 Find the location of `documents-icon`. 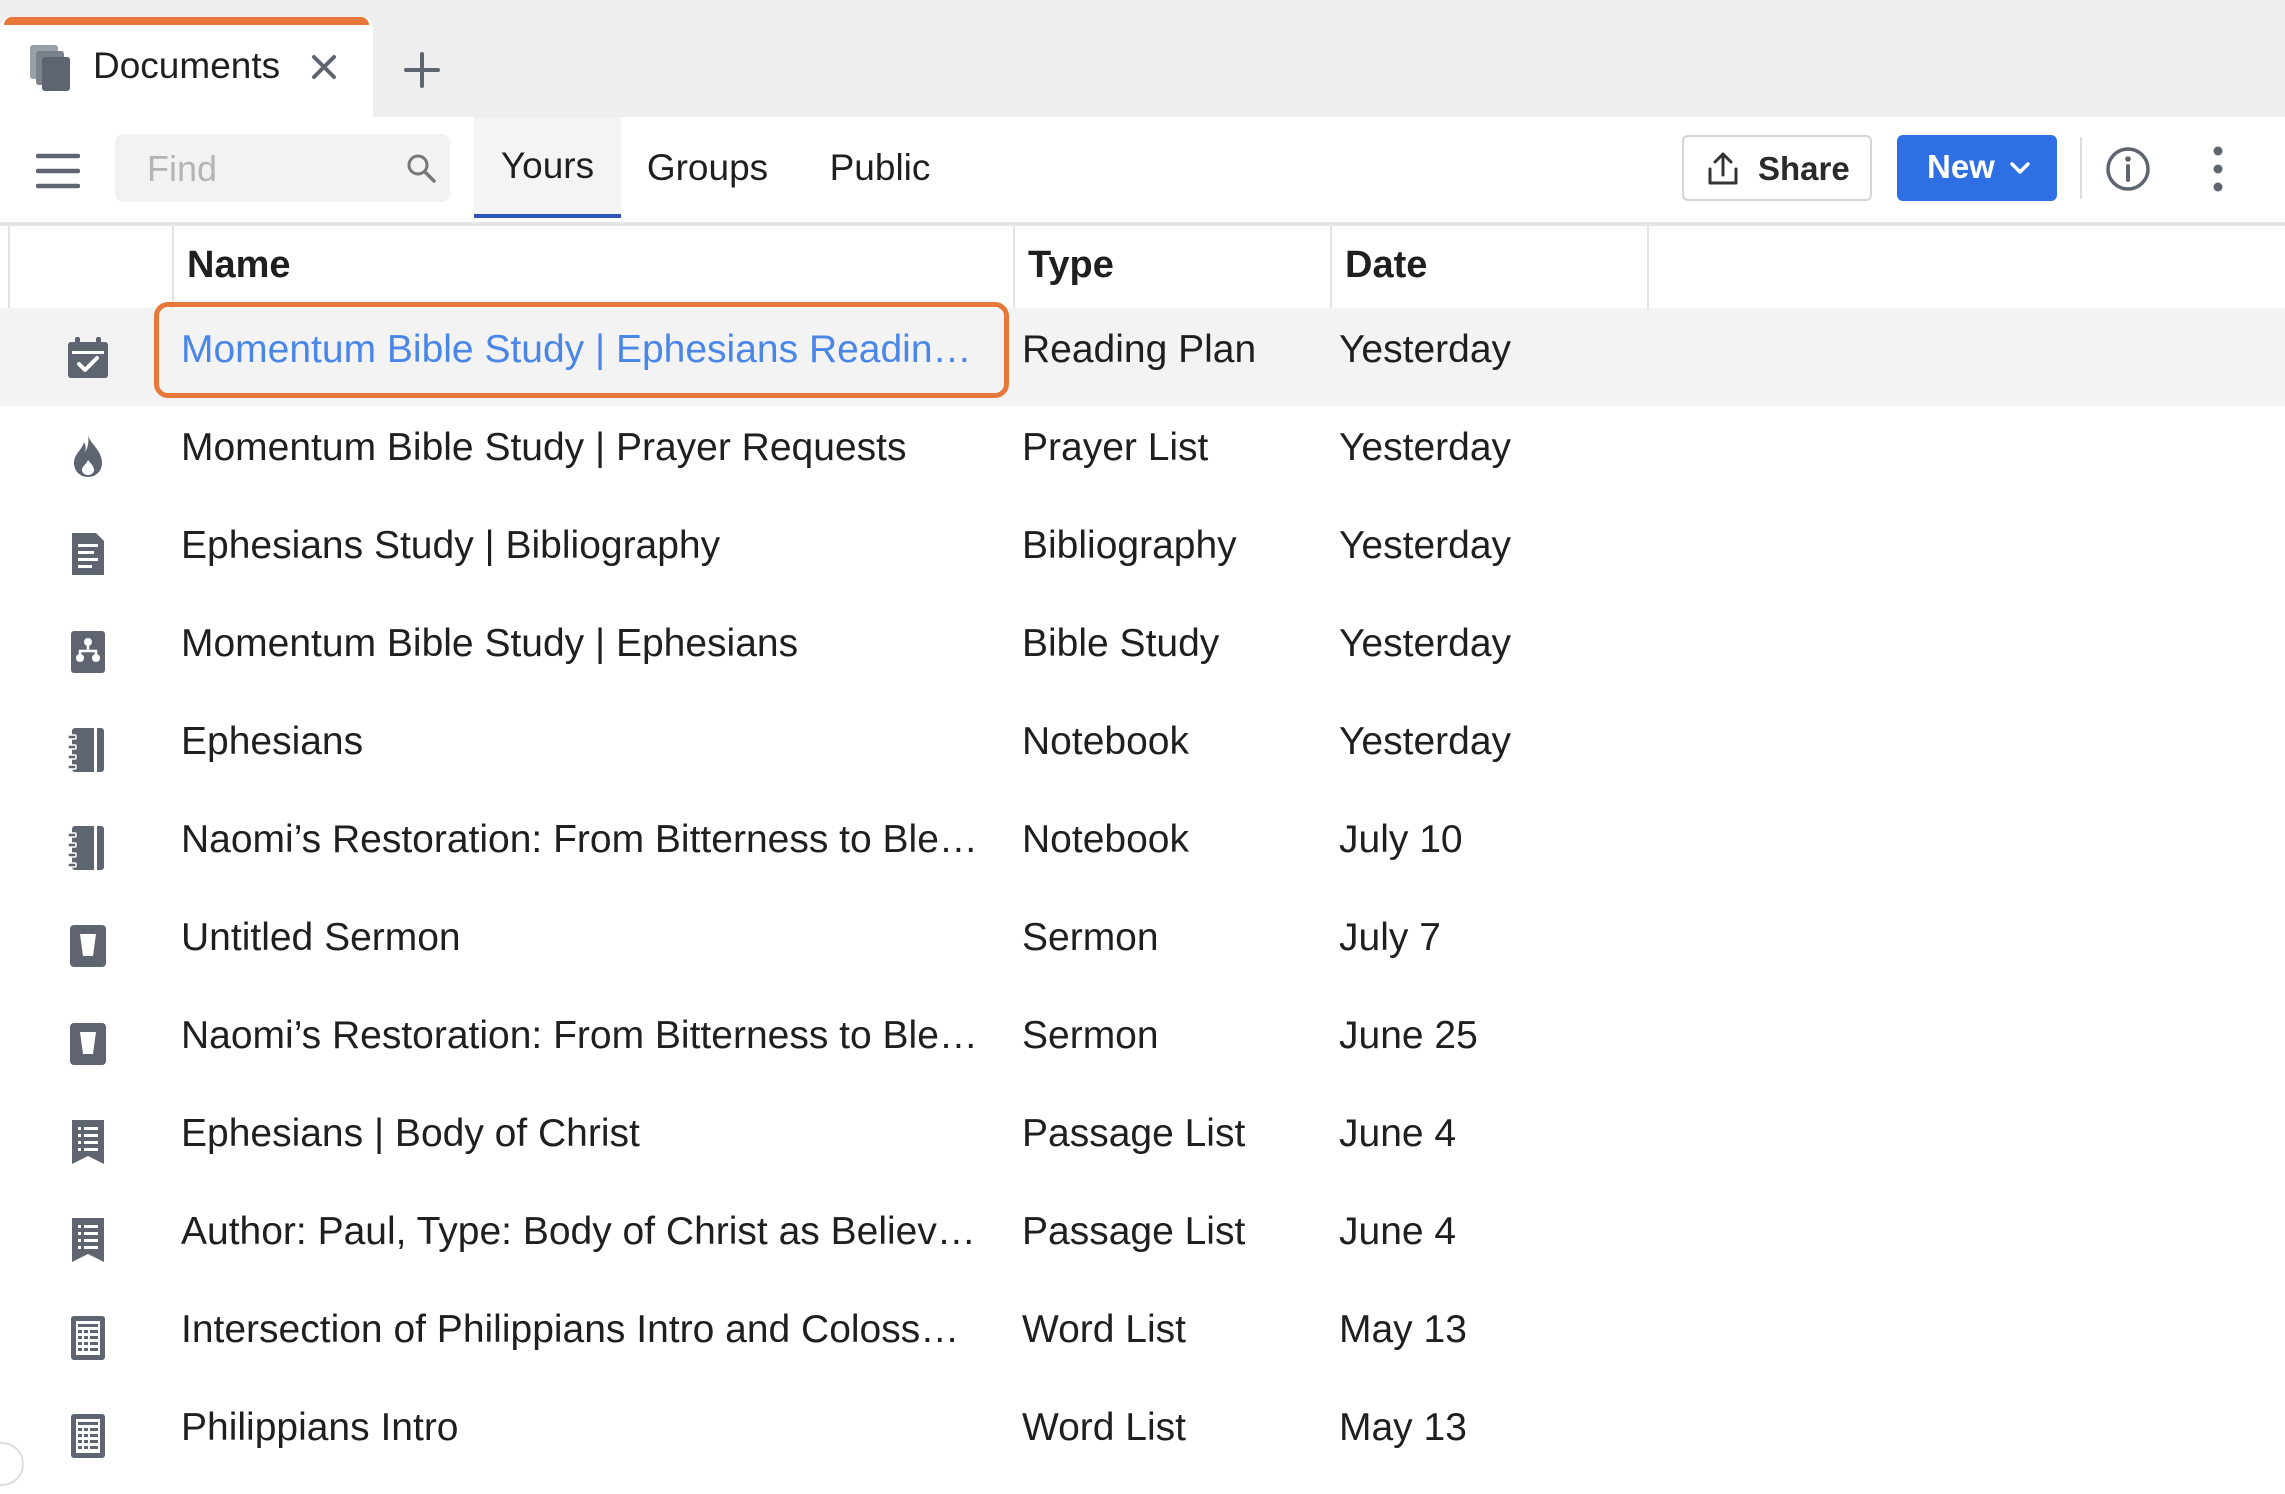

documents-icon is located at coordinates (50, 68).